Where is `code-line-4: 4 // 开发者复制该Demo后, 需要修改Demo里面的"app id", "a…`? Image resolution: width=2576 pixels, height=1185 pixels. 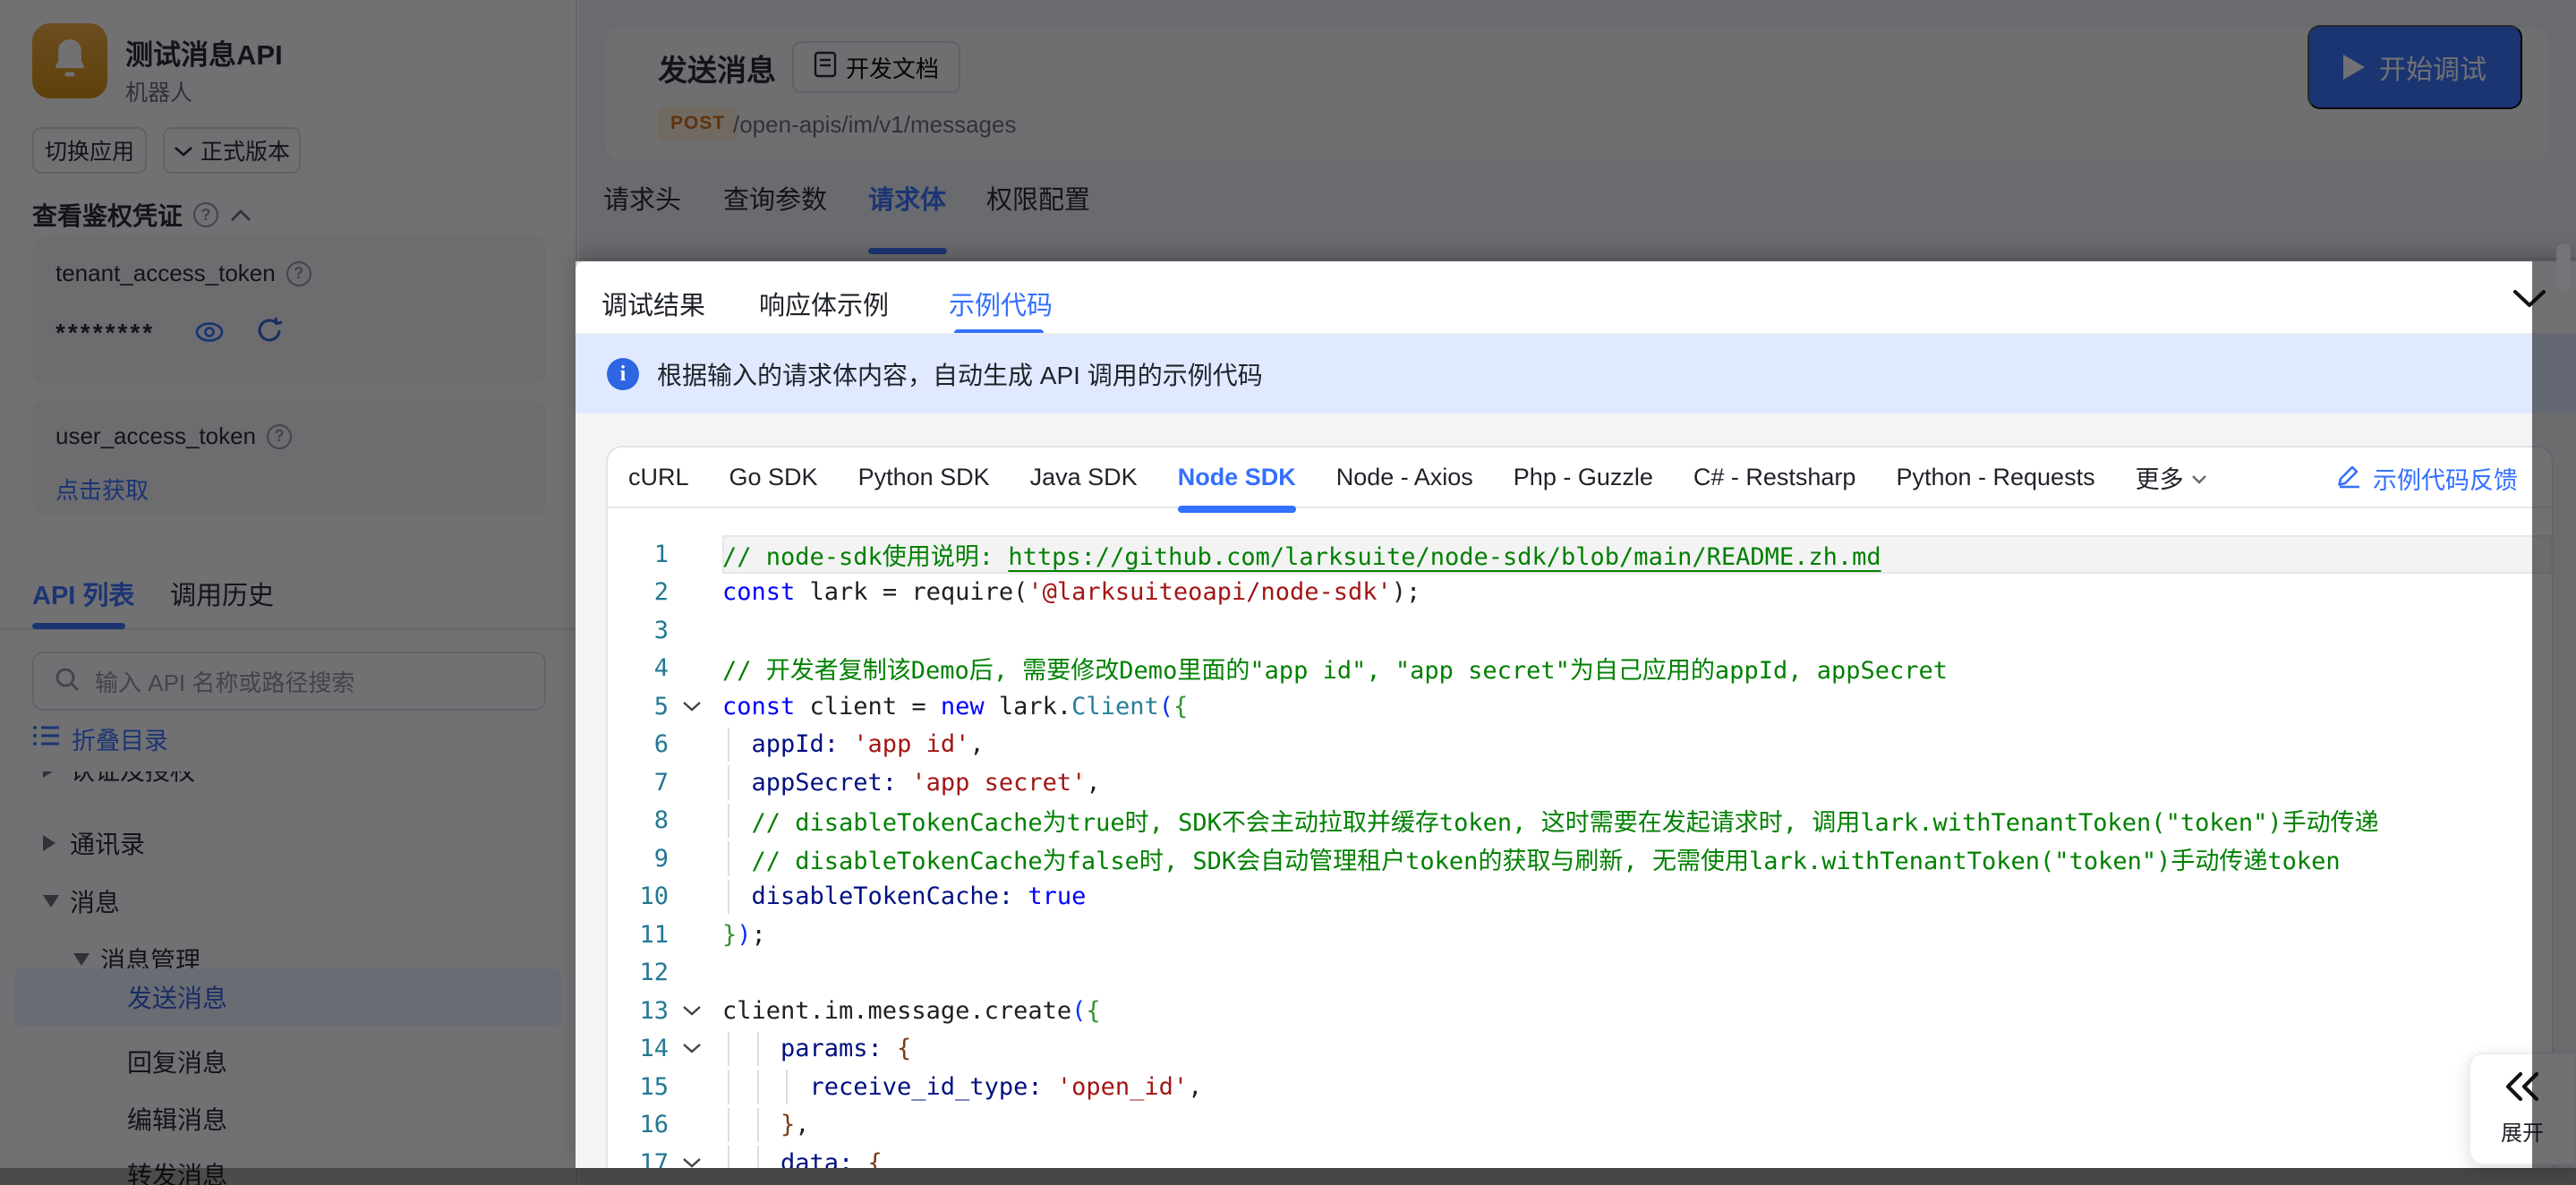 code-line-4: 4 // 开发者复制该Demo后, 需要修改Demo里面的"app id", "a… is located at coordinates (1580, 669).